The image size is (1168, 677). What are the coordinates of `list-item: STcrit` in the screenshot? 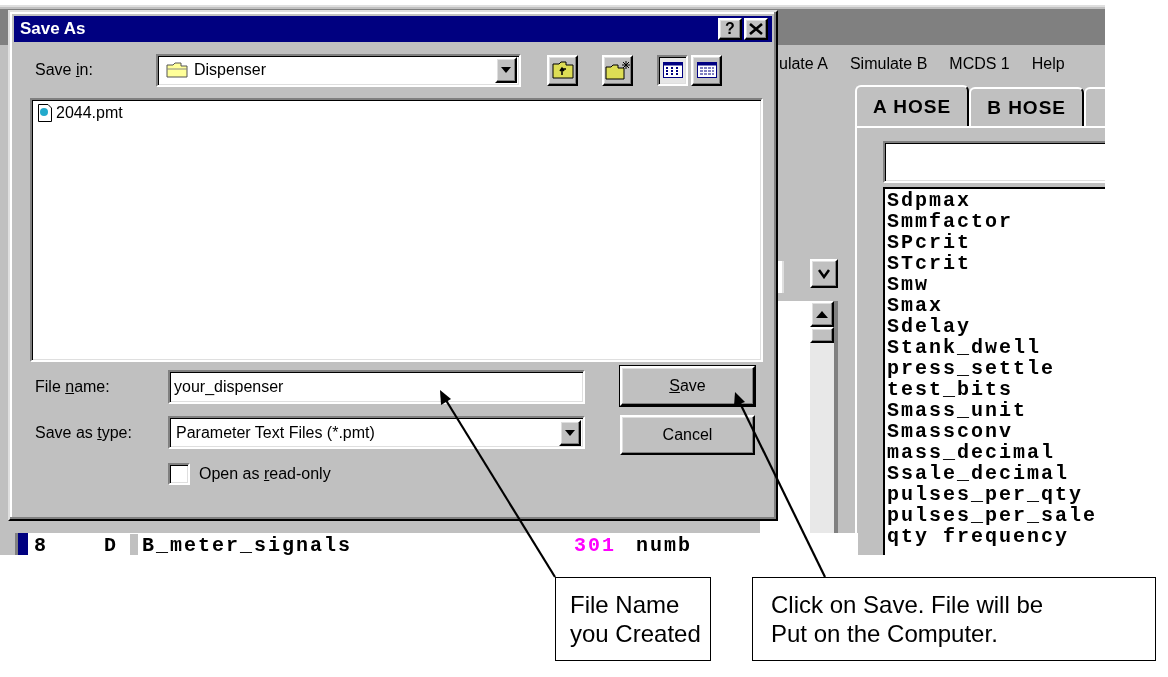 It's located at (996, 263).